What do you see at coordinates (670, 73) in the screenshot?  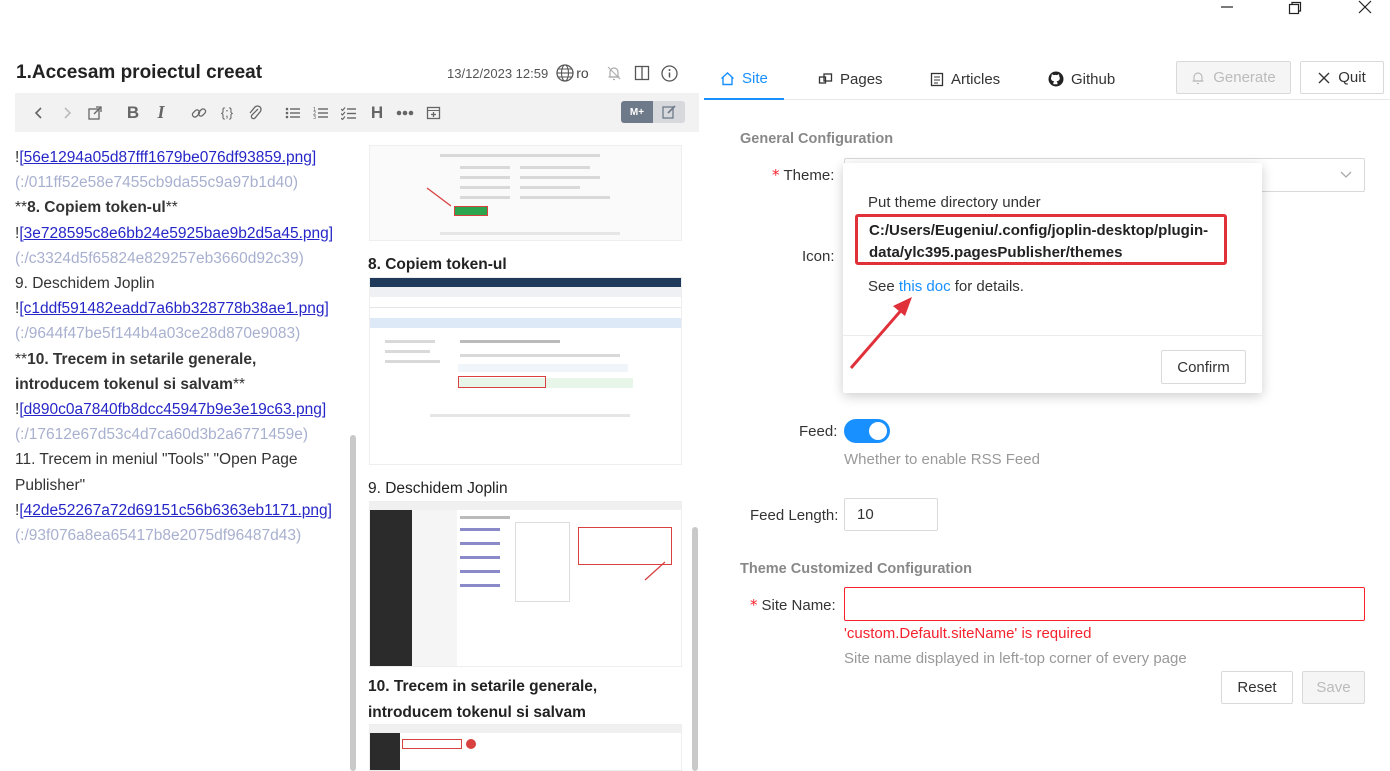 I see `info-icon` at bounding box center [670, 73].